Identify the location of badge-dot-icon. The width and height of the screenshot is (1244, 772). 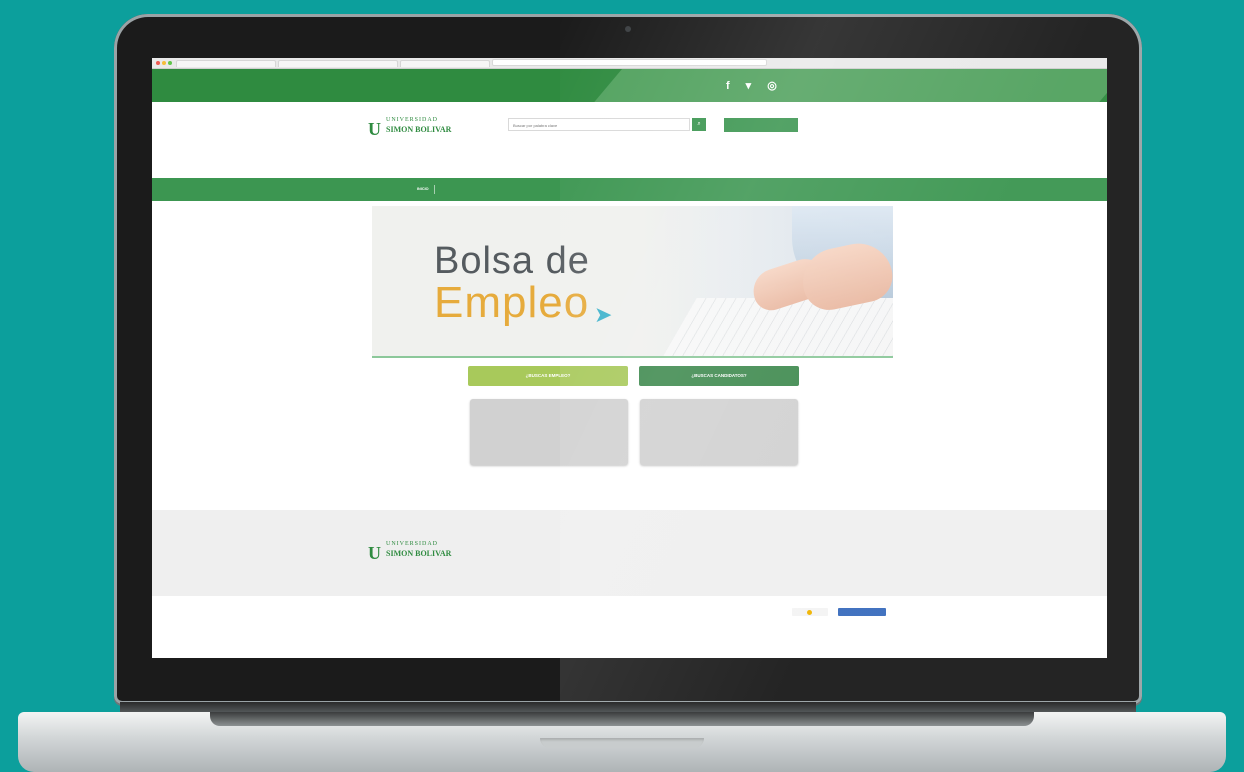
(809, 612).